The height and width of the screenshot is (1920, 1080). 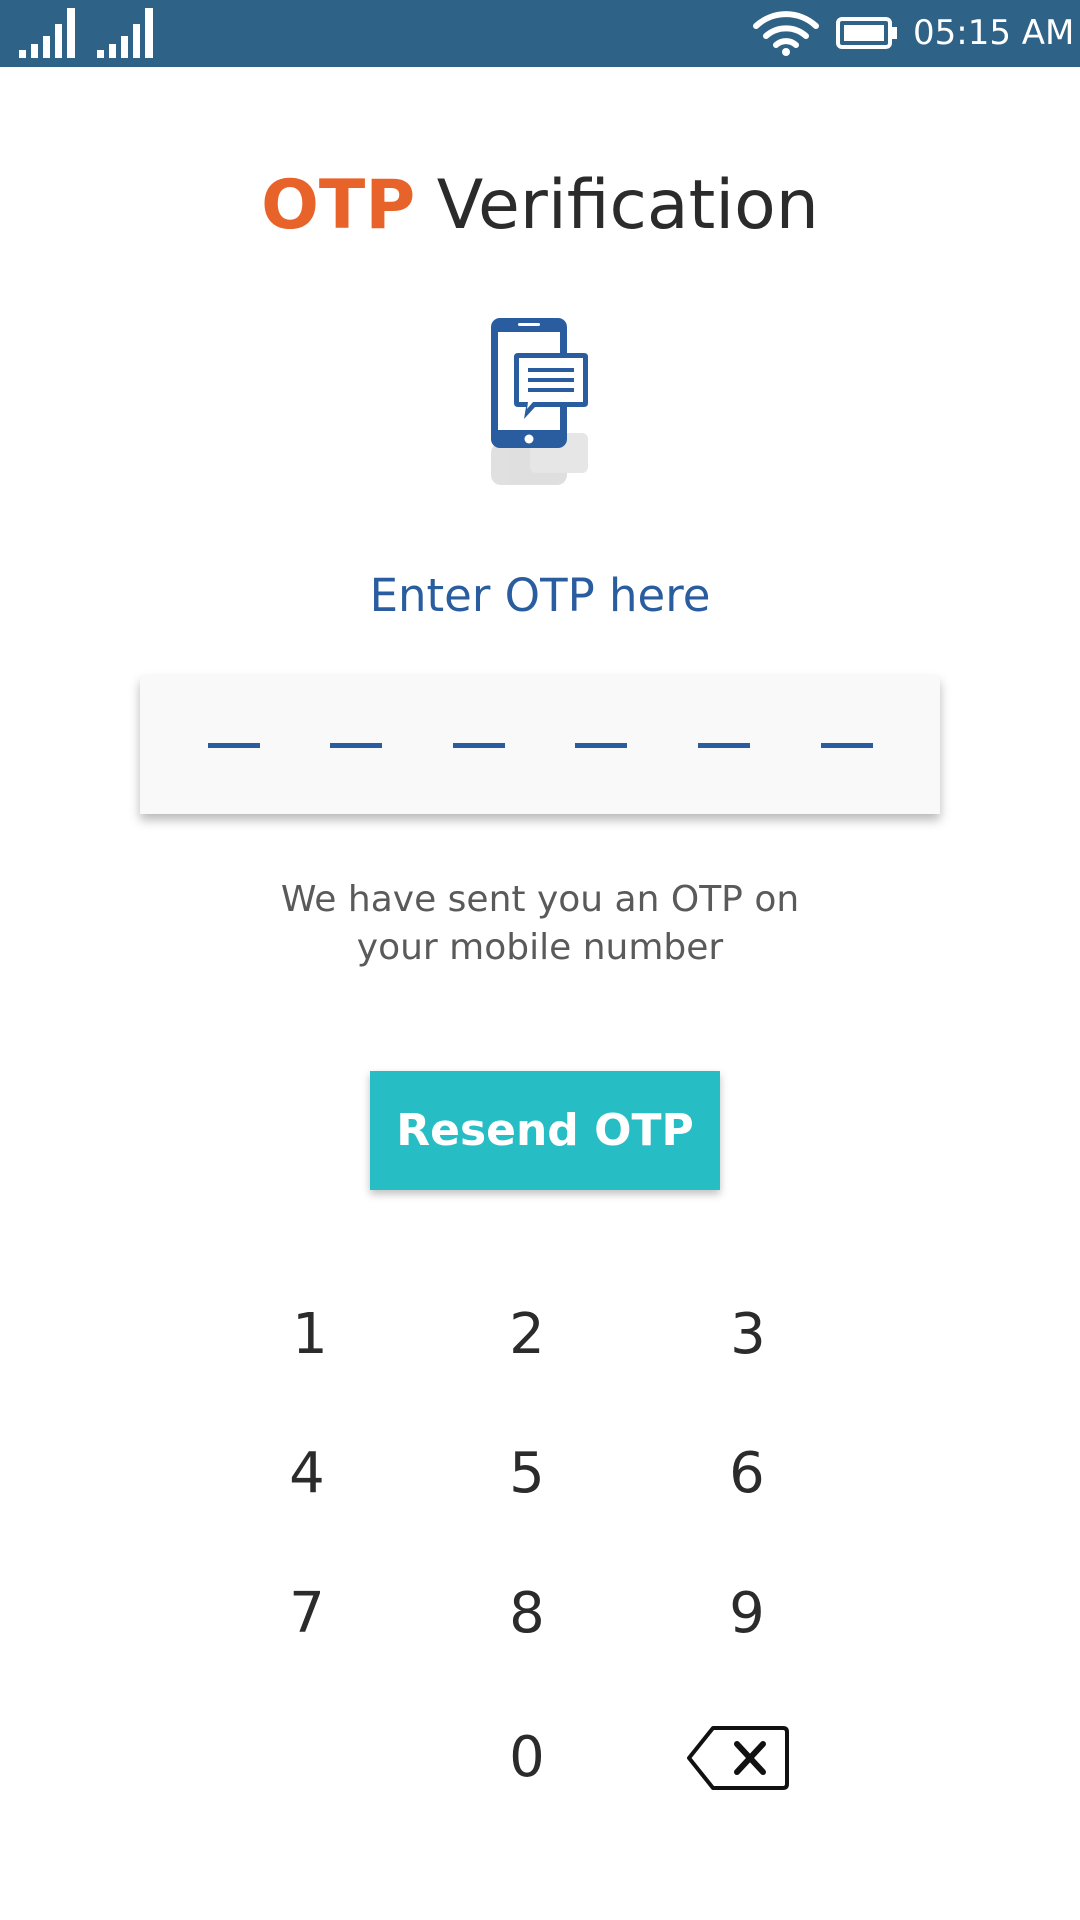 What do you see at coordinates (527, 1335) in the screenshot?
I see `key-2: 2` at bounding box center [527, 1335].